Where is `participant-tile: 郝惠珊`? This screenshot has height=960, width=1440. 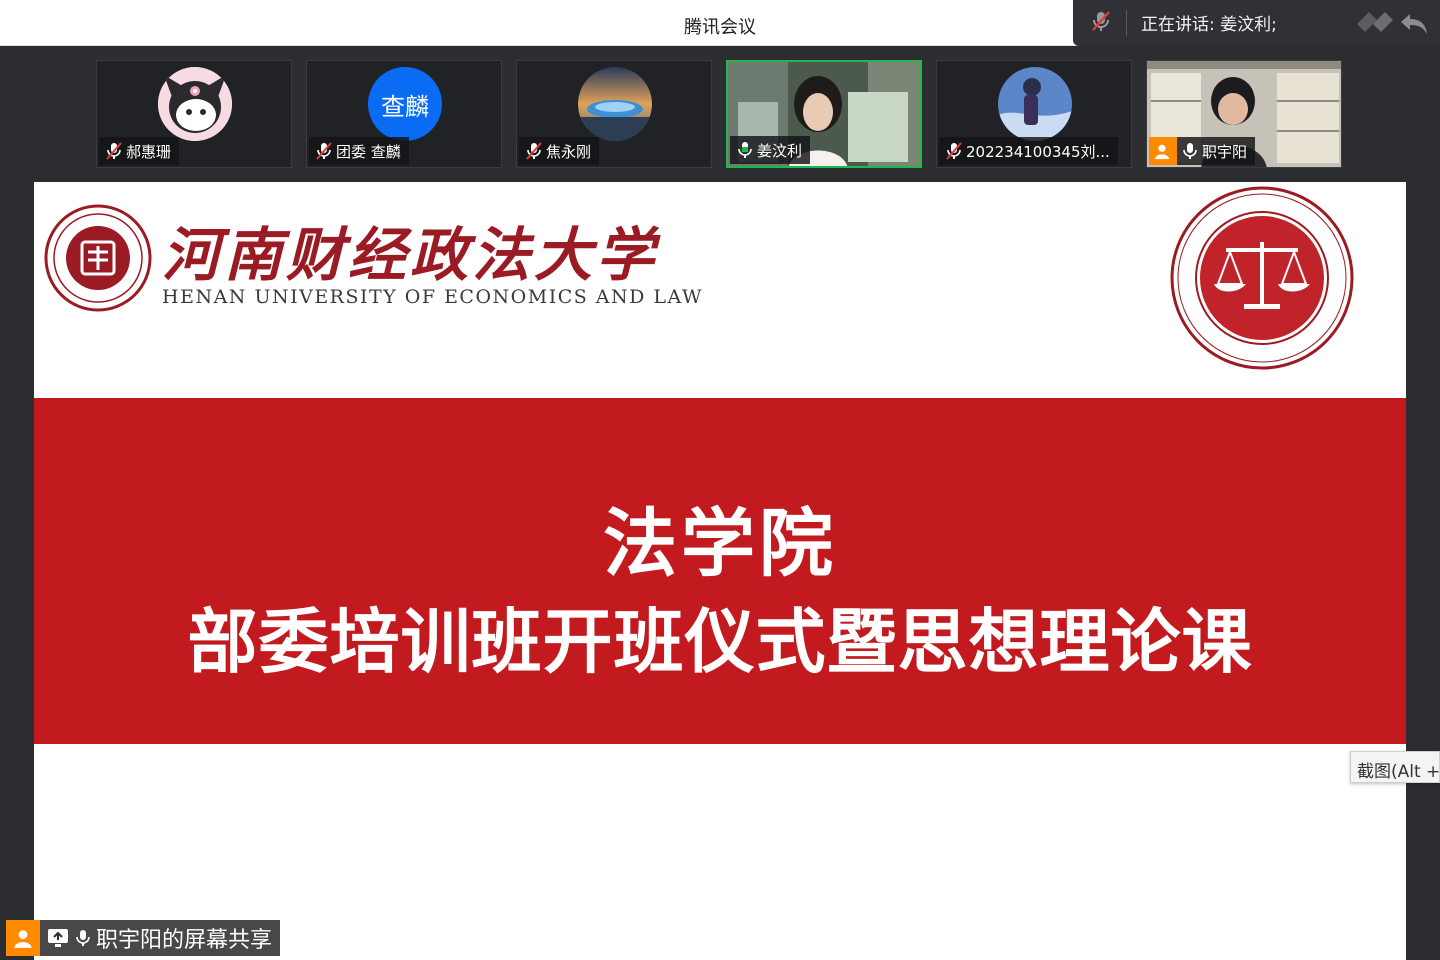 participant-tile: 郝惠珊 is located at coordinates (194, 114).